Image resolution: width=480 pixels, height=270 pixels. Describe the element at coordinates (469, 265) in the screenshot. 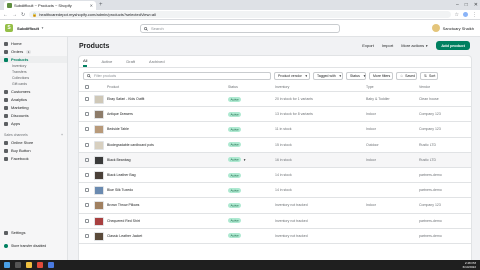

I see `system-clock: 2:48 PM 6/10/2022` at that location.